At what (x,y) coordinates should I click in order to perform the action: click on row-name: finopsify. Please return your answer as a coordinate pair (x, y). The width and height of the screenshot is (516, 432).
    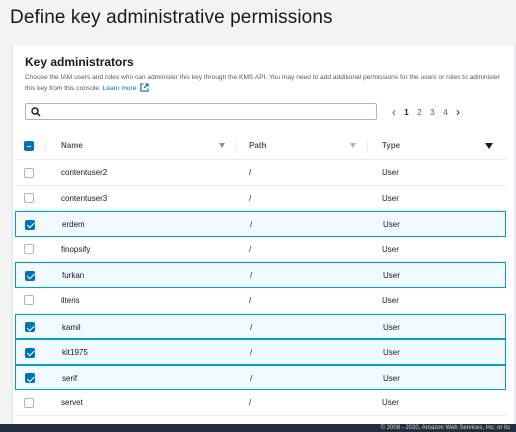
    Looking at the image, I should click on (76, 249).